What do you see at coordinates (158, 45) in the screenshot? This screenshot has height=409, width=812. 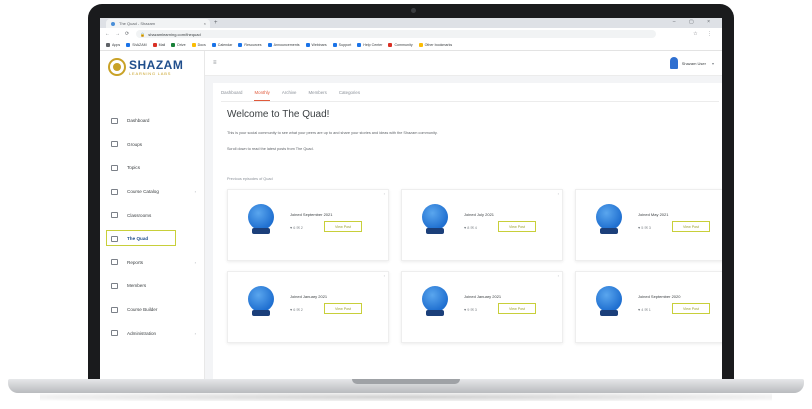 I see `bookmark-item: Mail` at bounding box center [158, 45].